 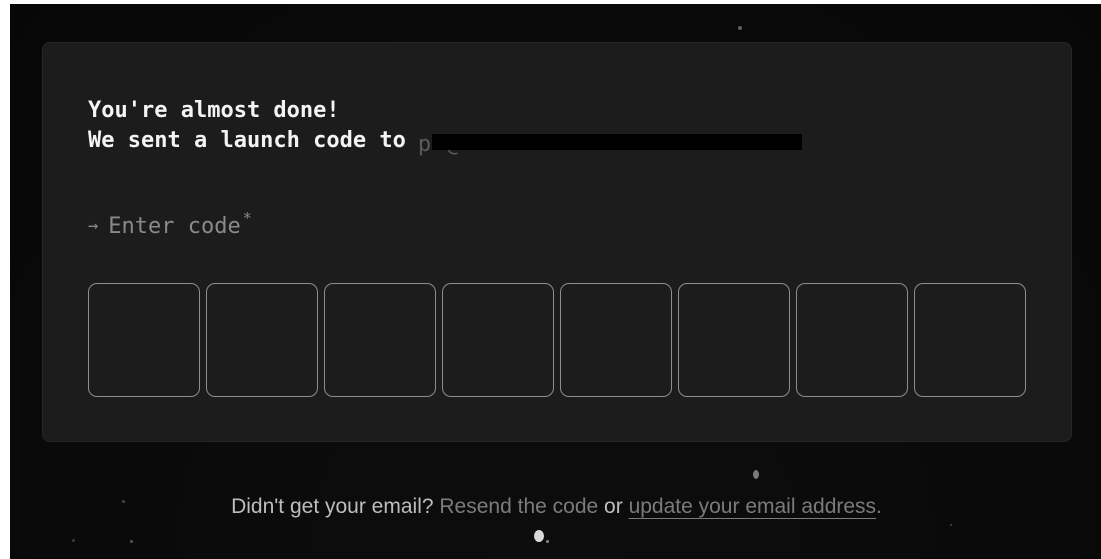 I want to click on footer-prompt: Didn't get your email?, so click(x=332, y=506).